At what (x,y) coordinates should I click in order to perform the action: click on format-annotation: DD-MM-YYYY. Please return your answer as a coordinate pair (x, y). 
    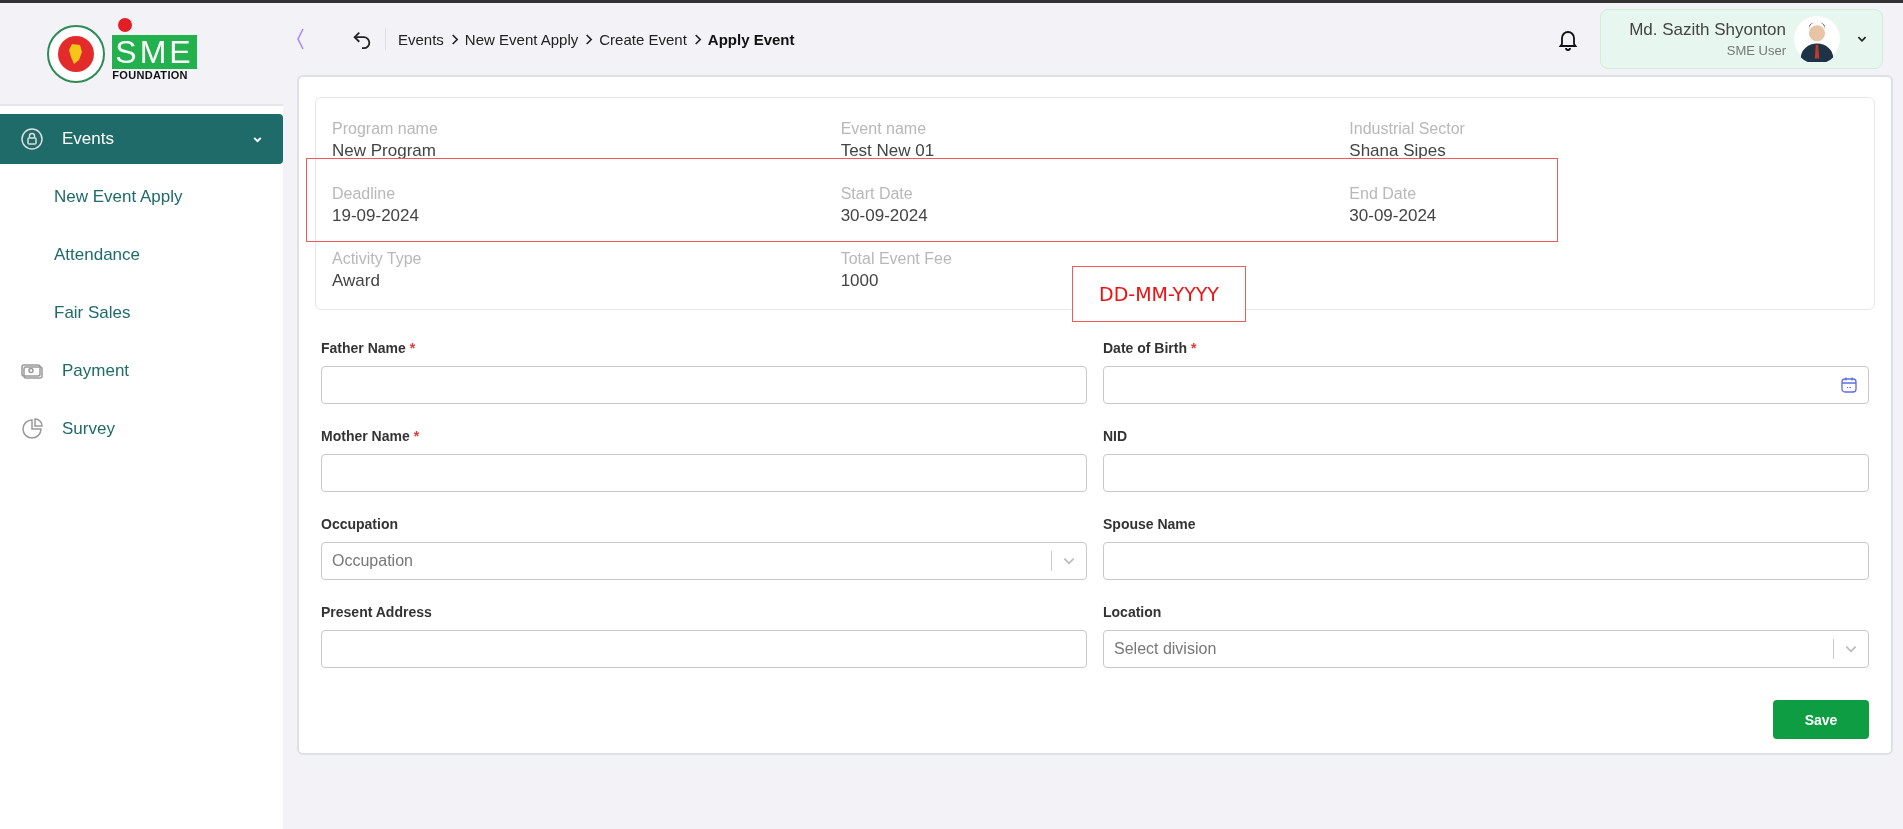
    Looking at the image, I should click on (1159, 294).